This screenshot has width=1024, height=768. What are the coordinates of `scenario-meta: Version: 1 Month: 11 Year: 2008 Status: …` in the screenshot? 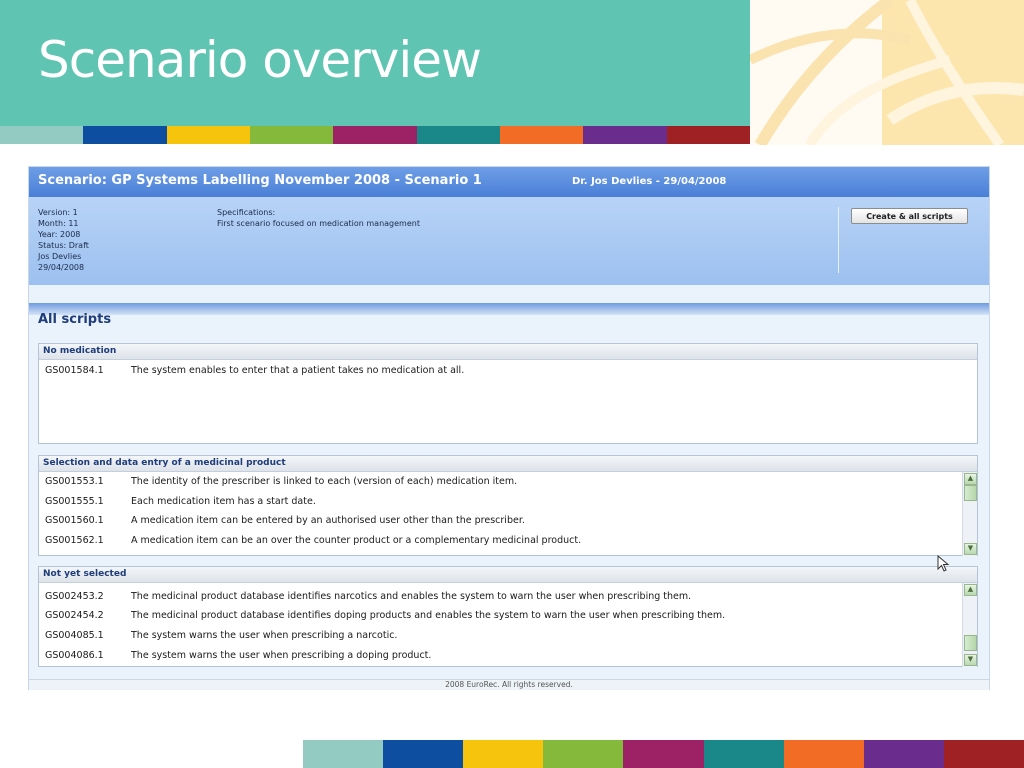 It's located at (63, 240).